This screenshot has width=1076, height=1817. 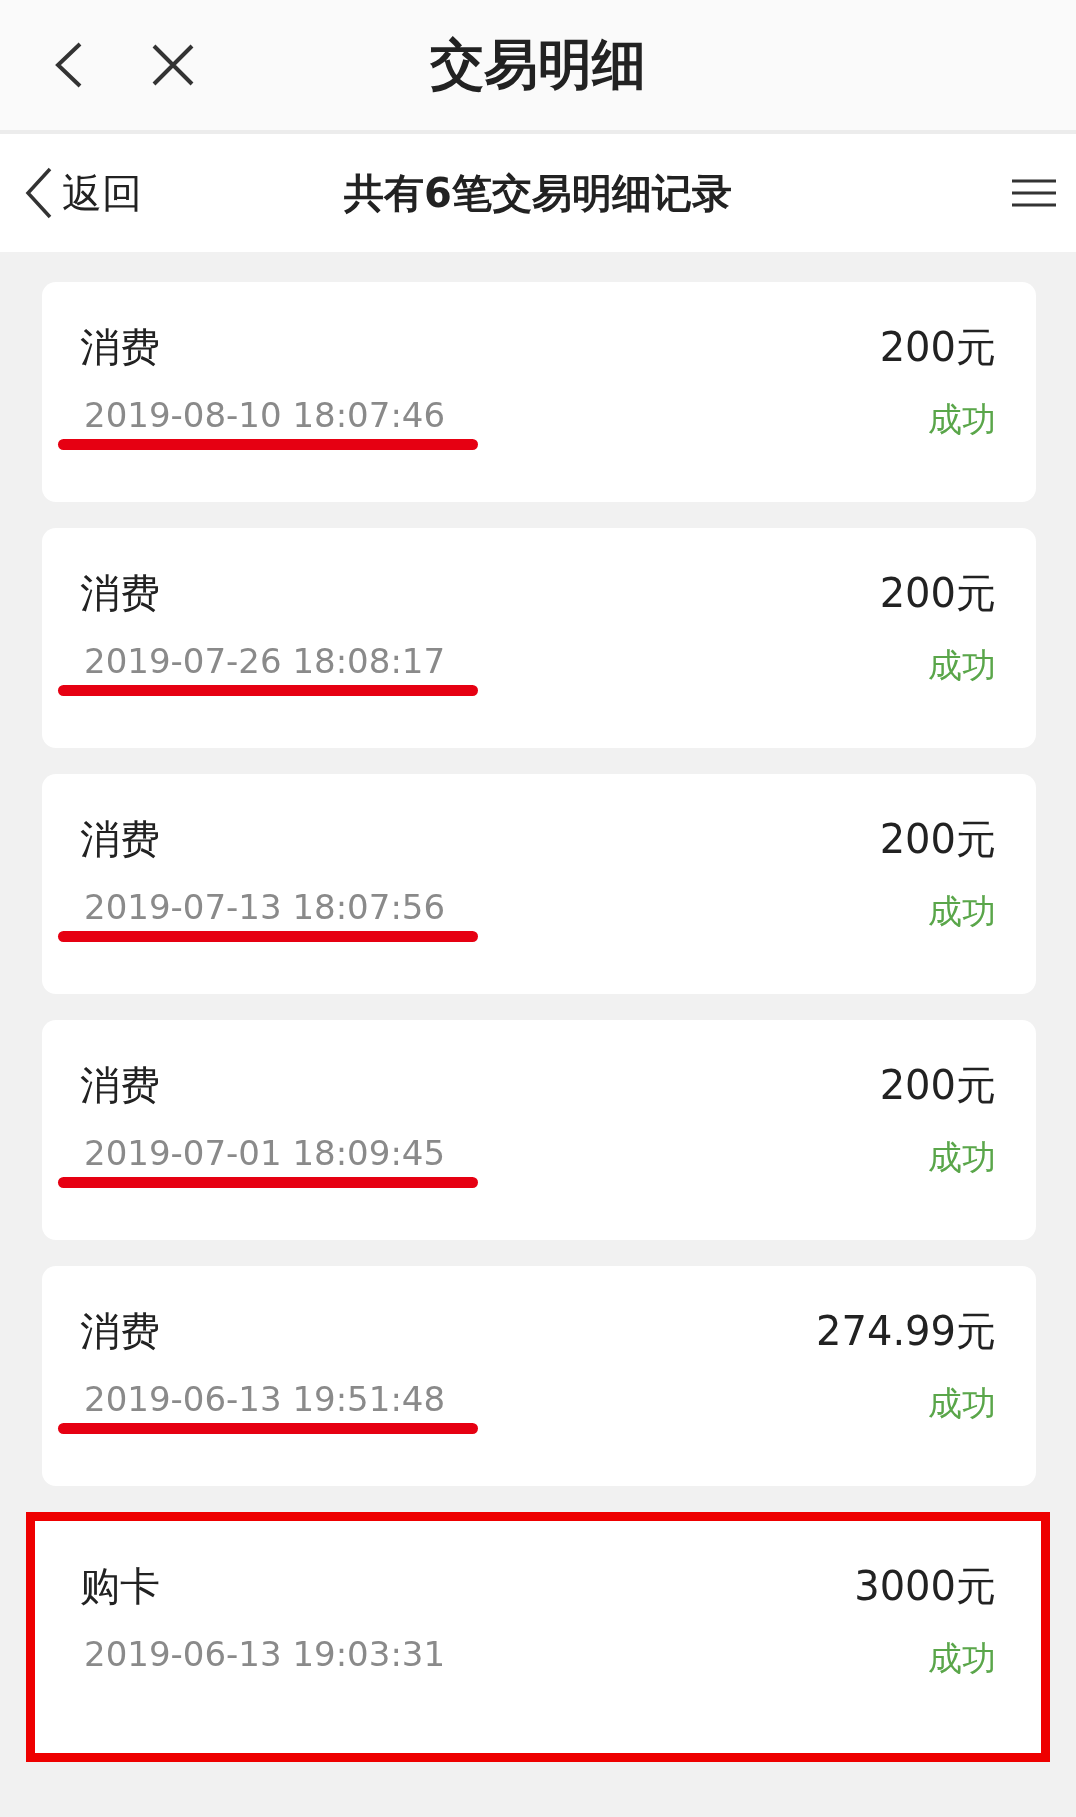 What do you see at coordinates (120, 1586) in the screenshot?
I see `transaction-type: 购卡` at bounding box center [120, 1586].